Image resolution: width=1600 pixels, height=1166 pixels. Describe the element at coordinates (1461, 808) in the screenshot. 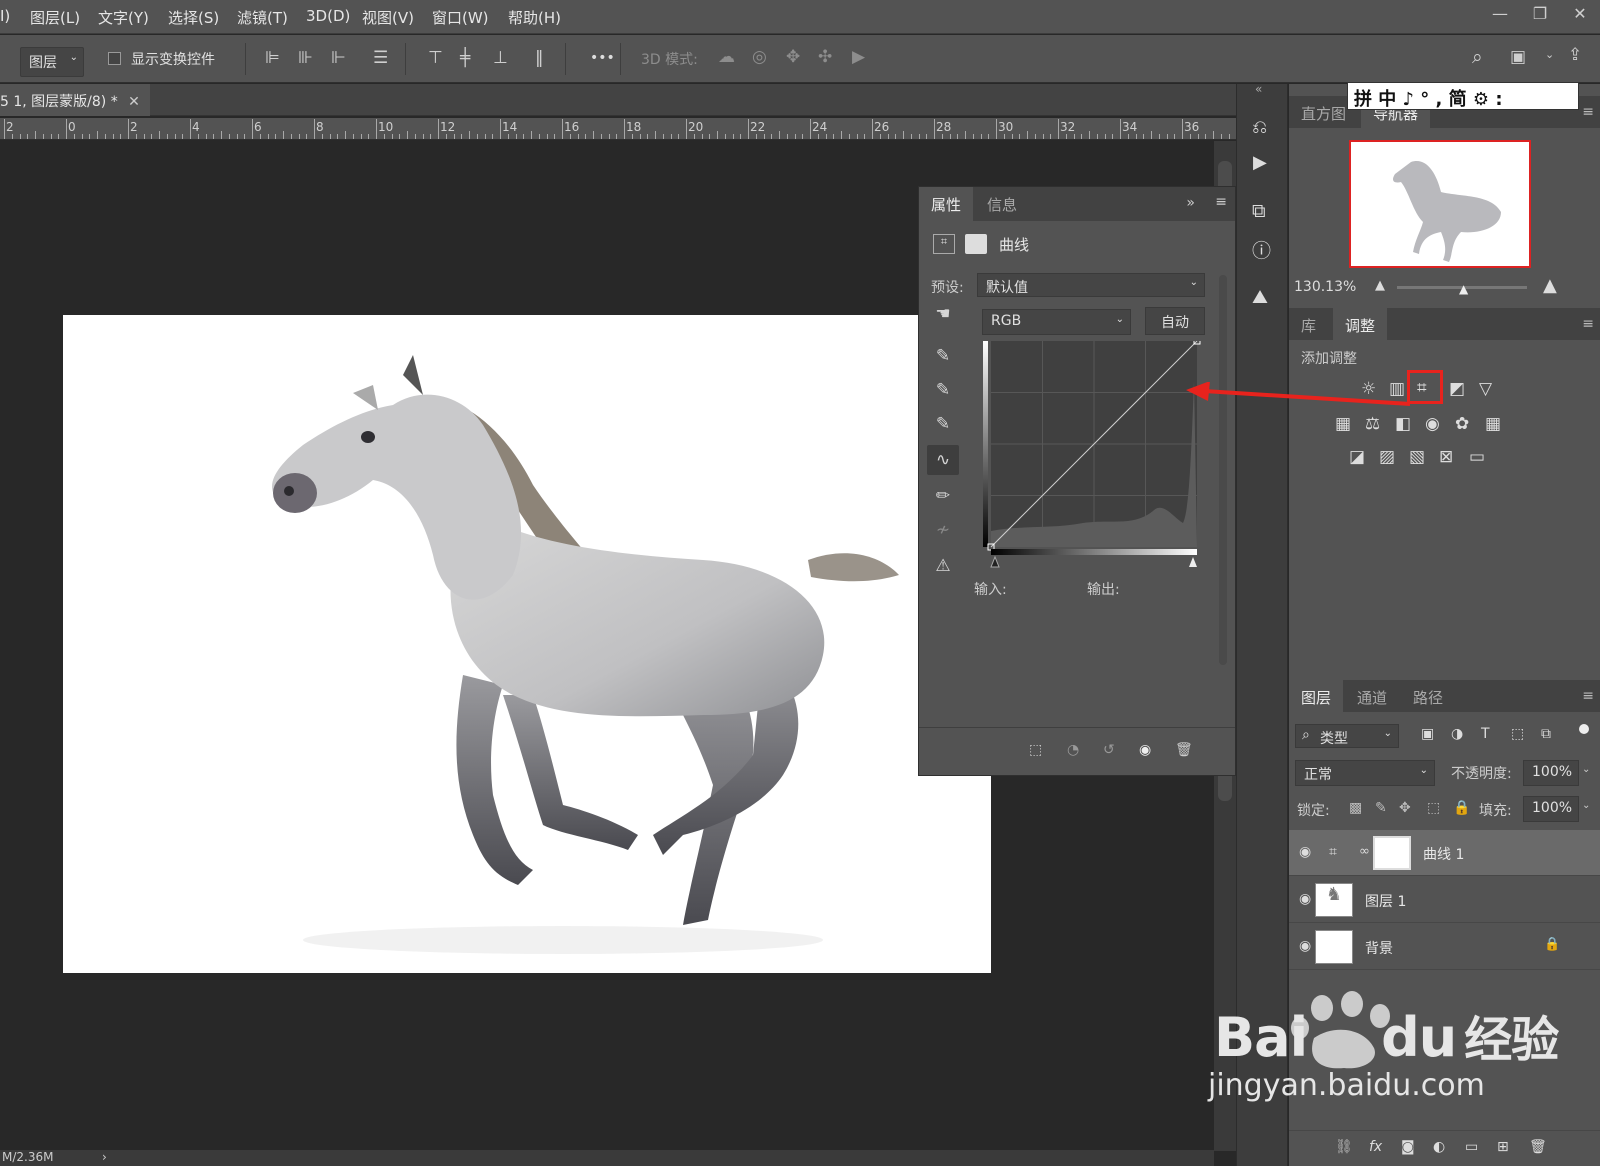

I see `lock-all-icon: 🔒` at that location.